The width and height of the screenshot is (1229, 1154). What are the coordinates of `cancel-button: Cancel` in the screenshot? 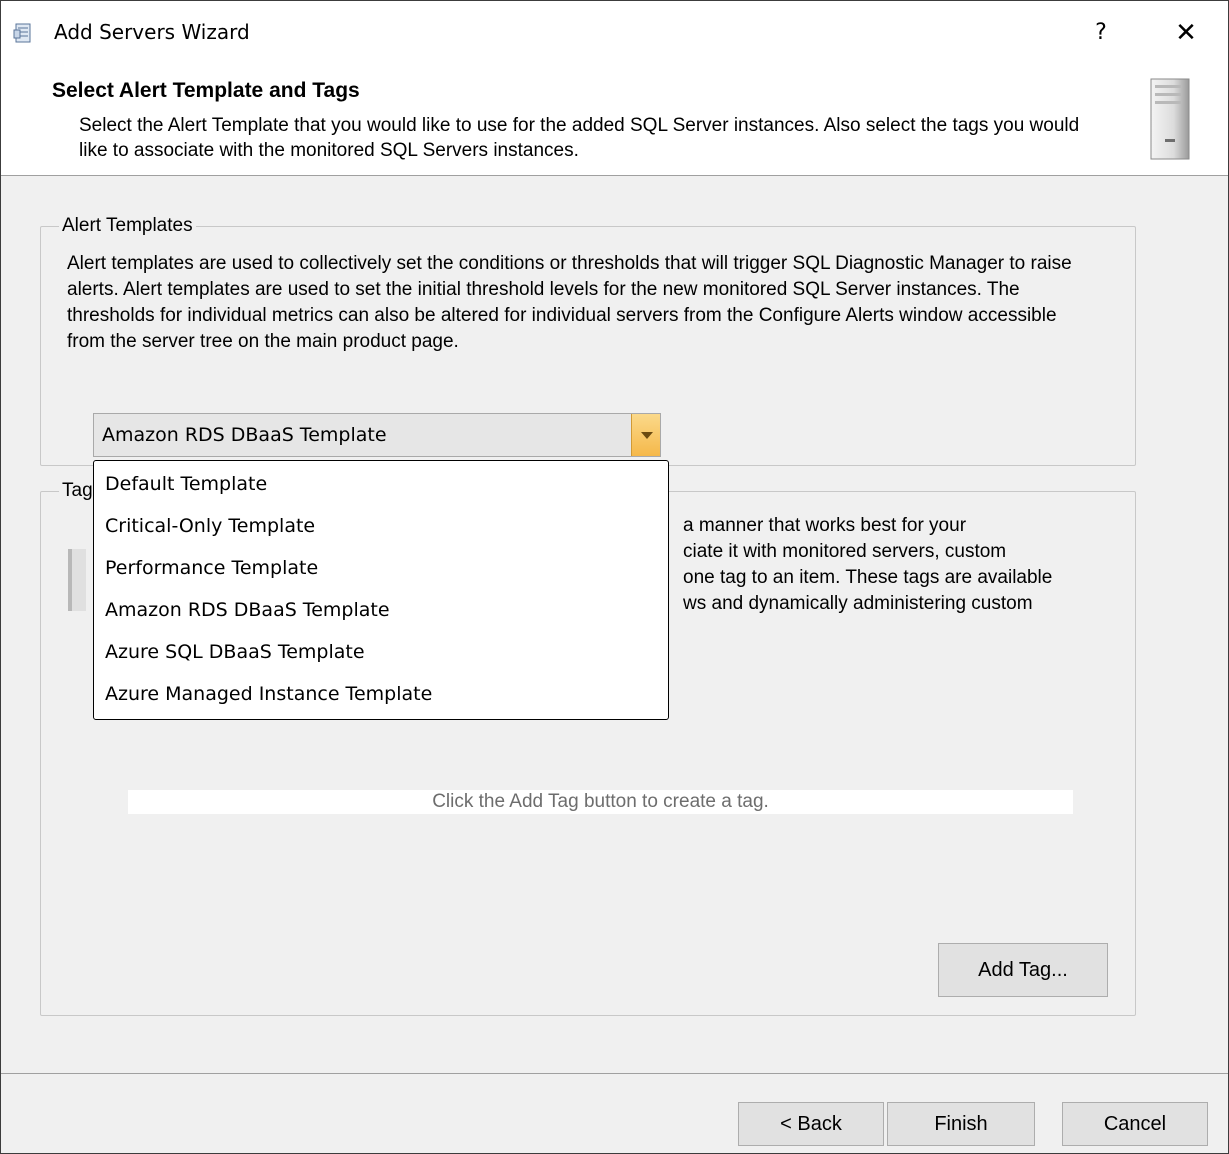 It's located at (1135, 1124).